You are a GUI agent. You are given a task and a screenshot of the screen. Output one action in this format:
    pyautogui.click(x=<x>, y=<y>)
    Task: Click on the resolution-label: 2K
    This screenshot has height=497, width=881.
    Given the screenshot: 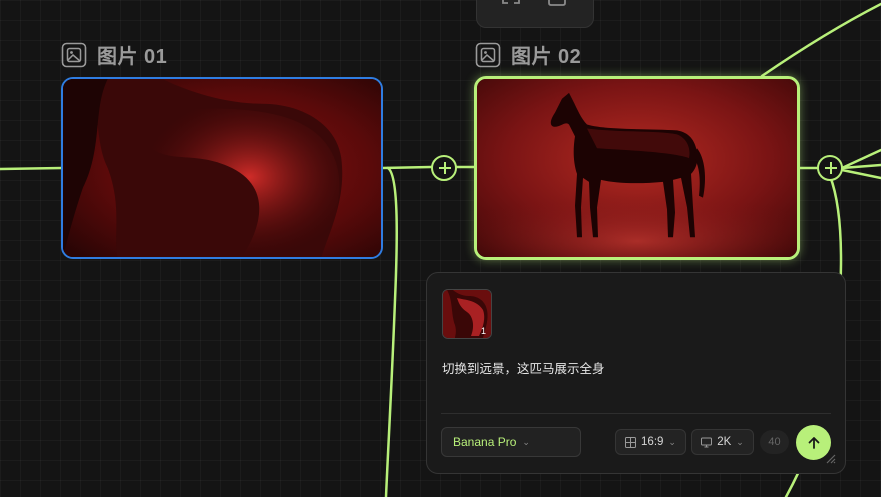 What is the action you would take?
    pyautogui.click(x=724, y=442)
    